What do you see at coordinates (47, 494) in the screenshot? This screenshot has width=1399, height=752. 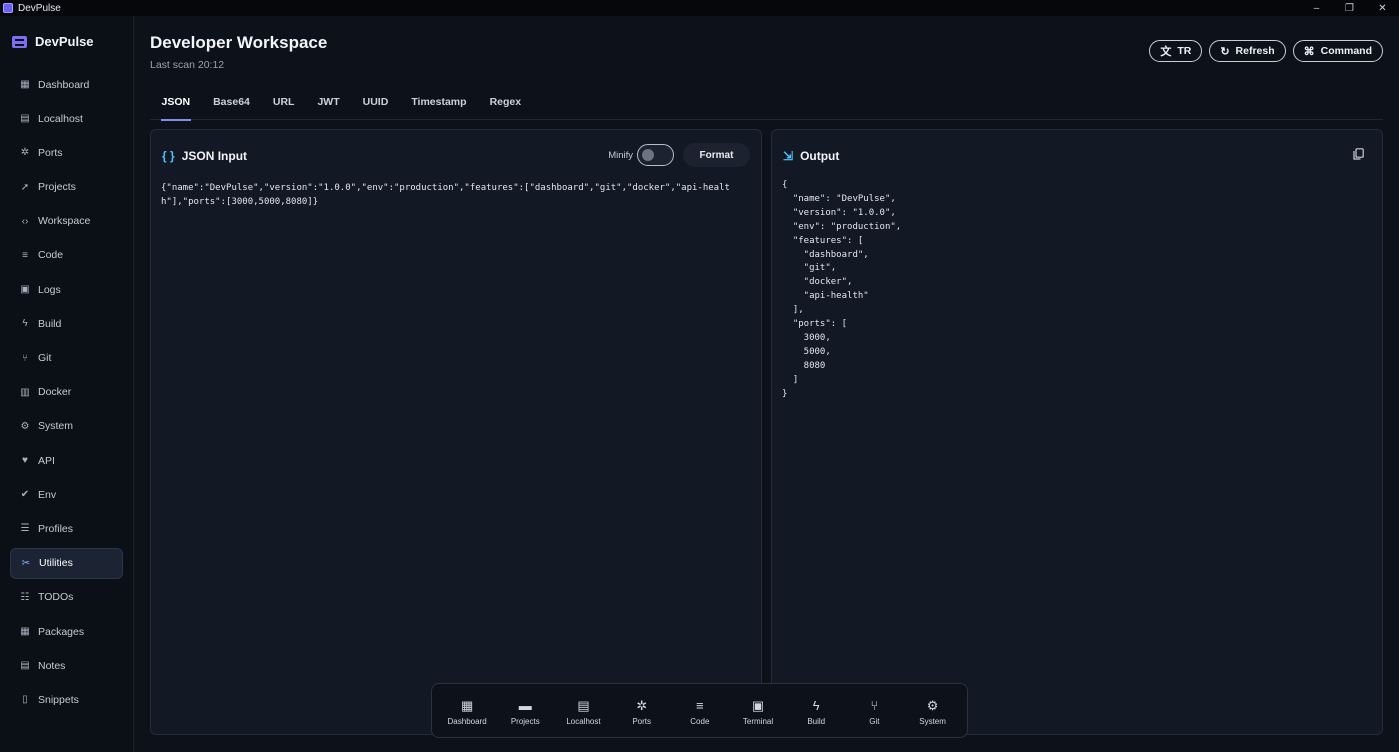 I see `sidebar-item-label: Env` at bounding box center [47, 494].